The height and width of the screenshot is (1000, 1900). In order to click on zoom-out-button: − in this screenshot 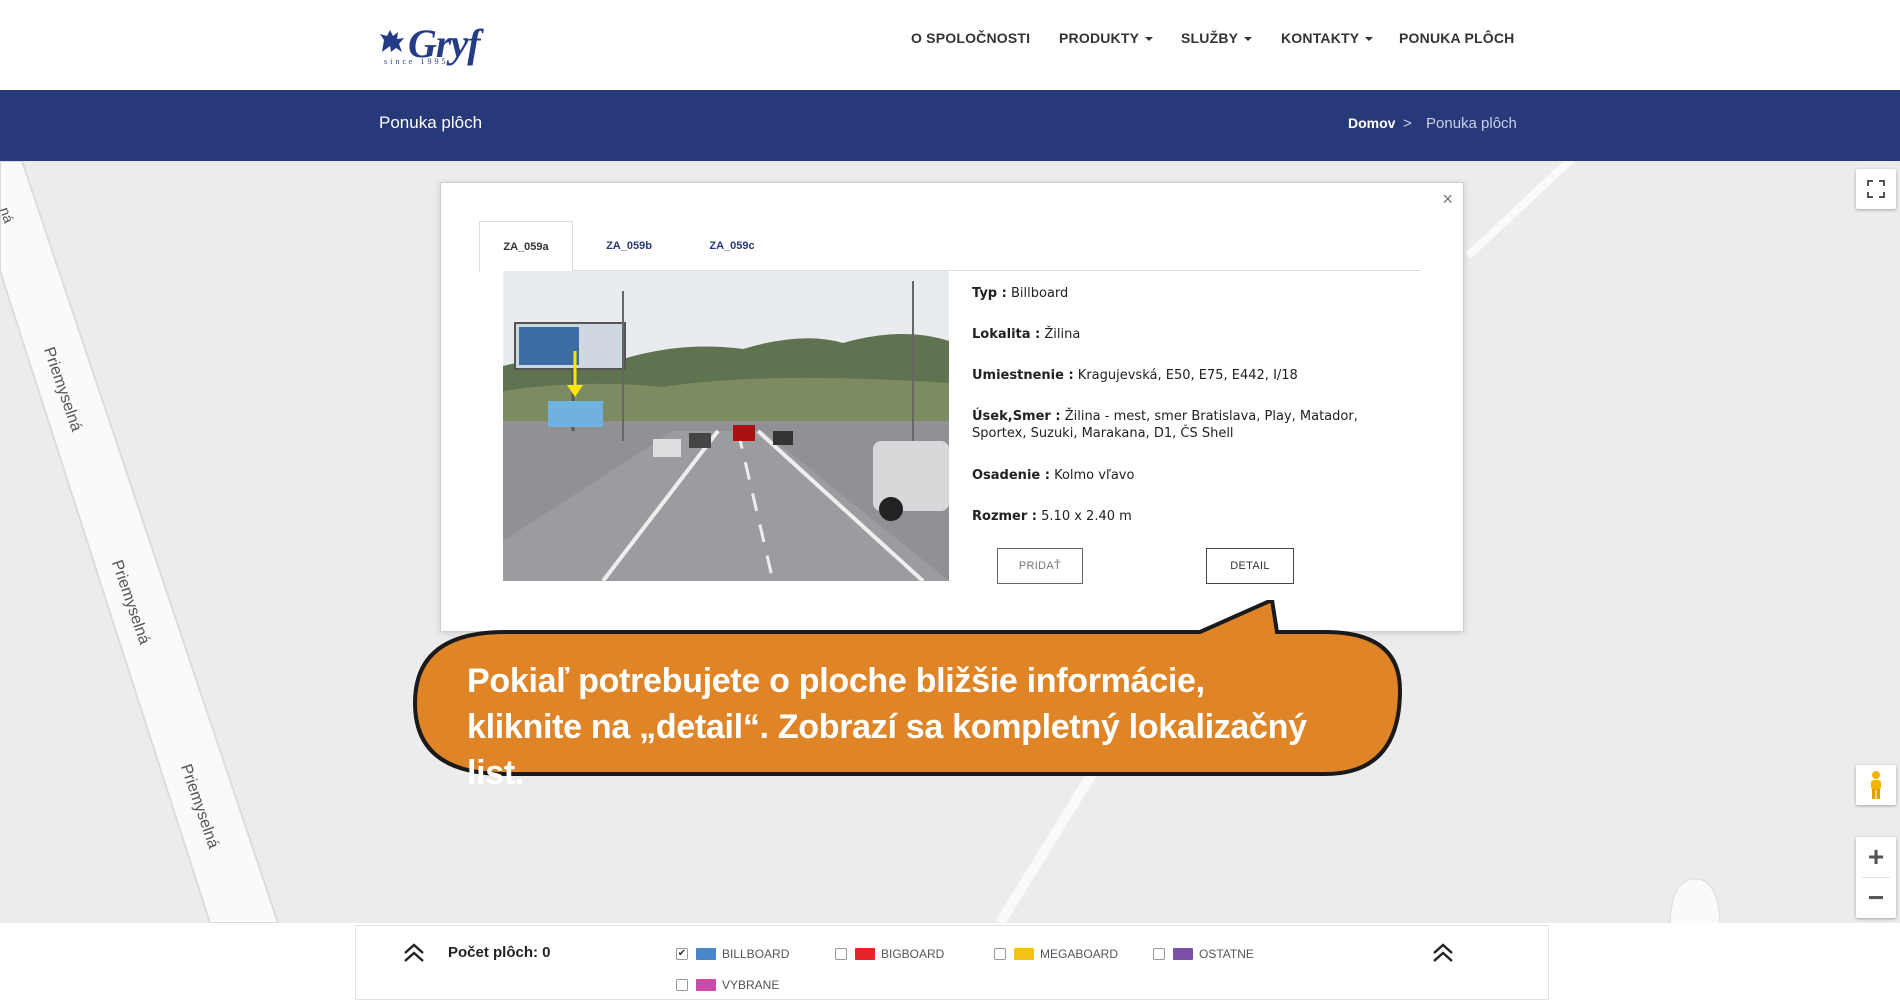, I will do `click(1876, 898)`.